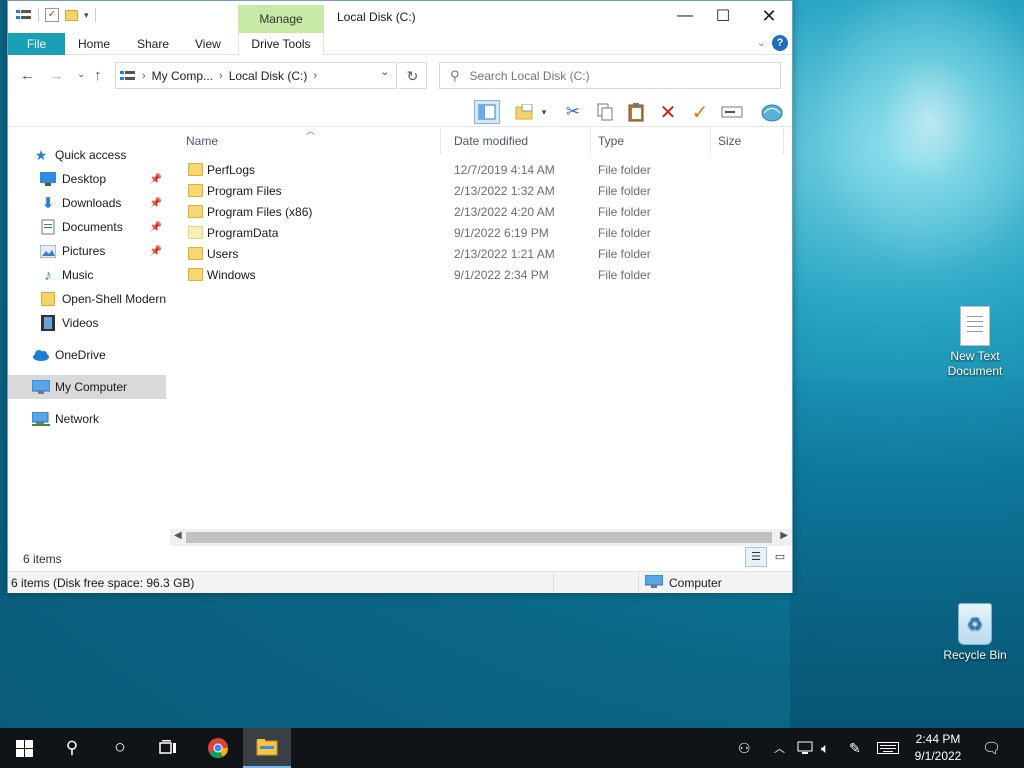 This screenshot has width=1024, height=768. I want to click on scrollbar-thumb, so click(479, 537).